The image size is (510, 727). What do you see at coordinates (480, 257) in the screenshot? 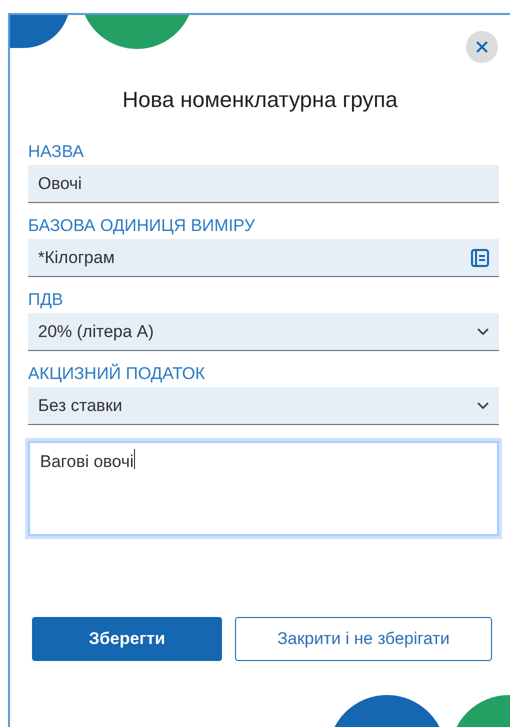
I see `list-icon` at bounding box center [480, 257].